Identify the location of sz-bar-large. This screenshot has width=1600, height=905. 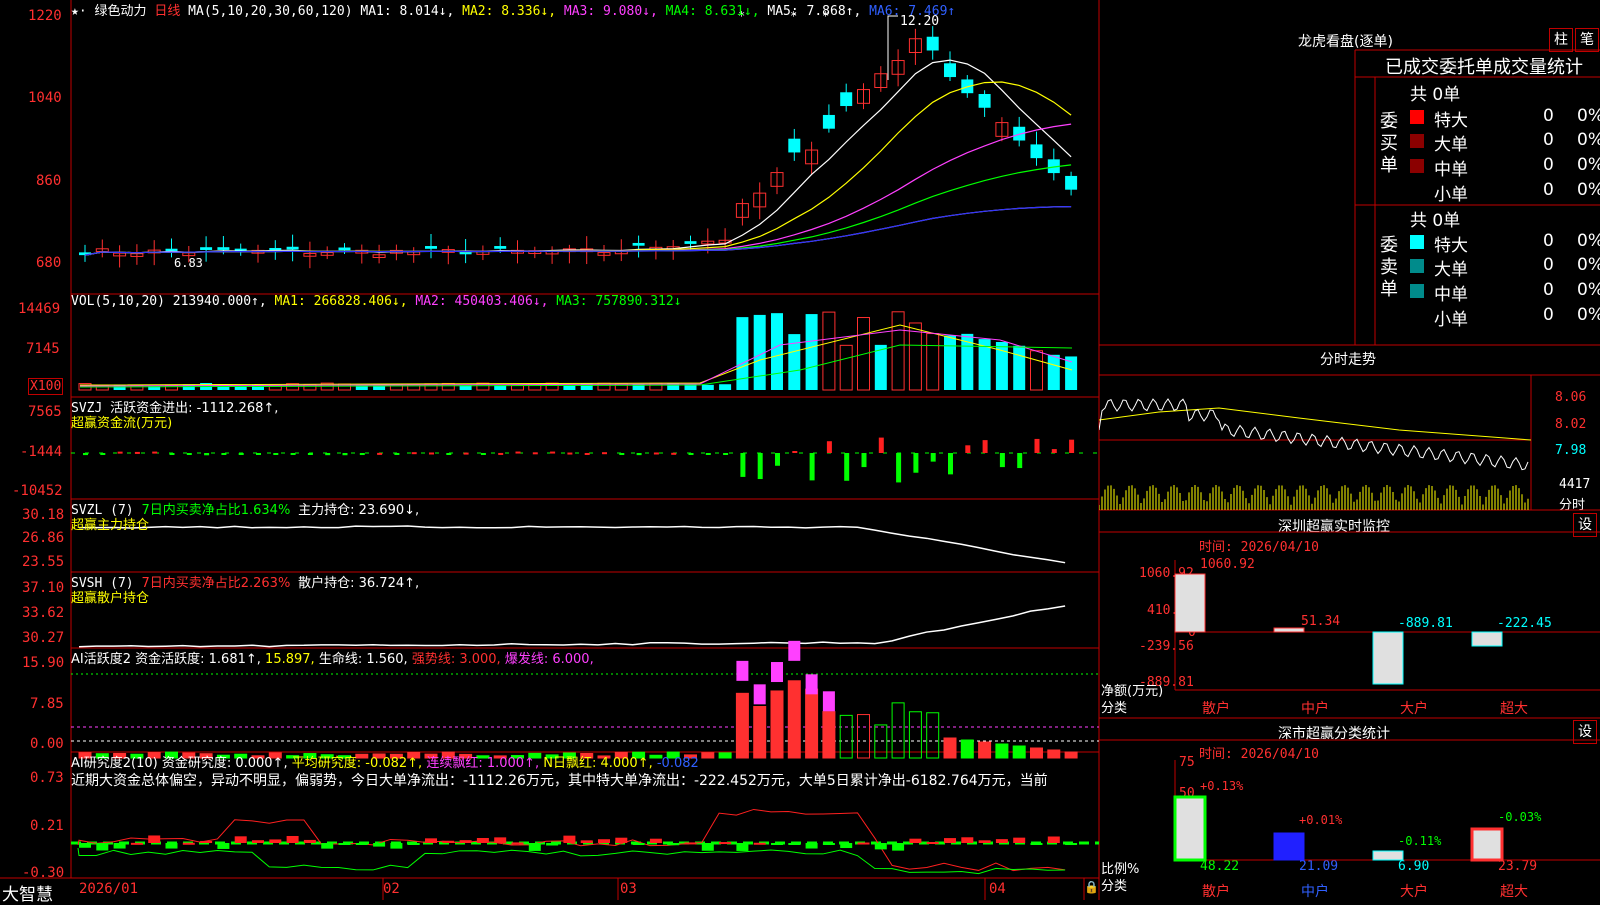
(1388, 658).